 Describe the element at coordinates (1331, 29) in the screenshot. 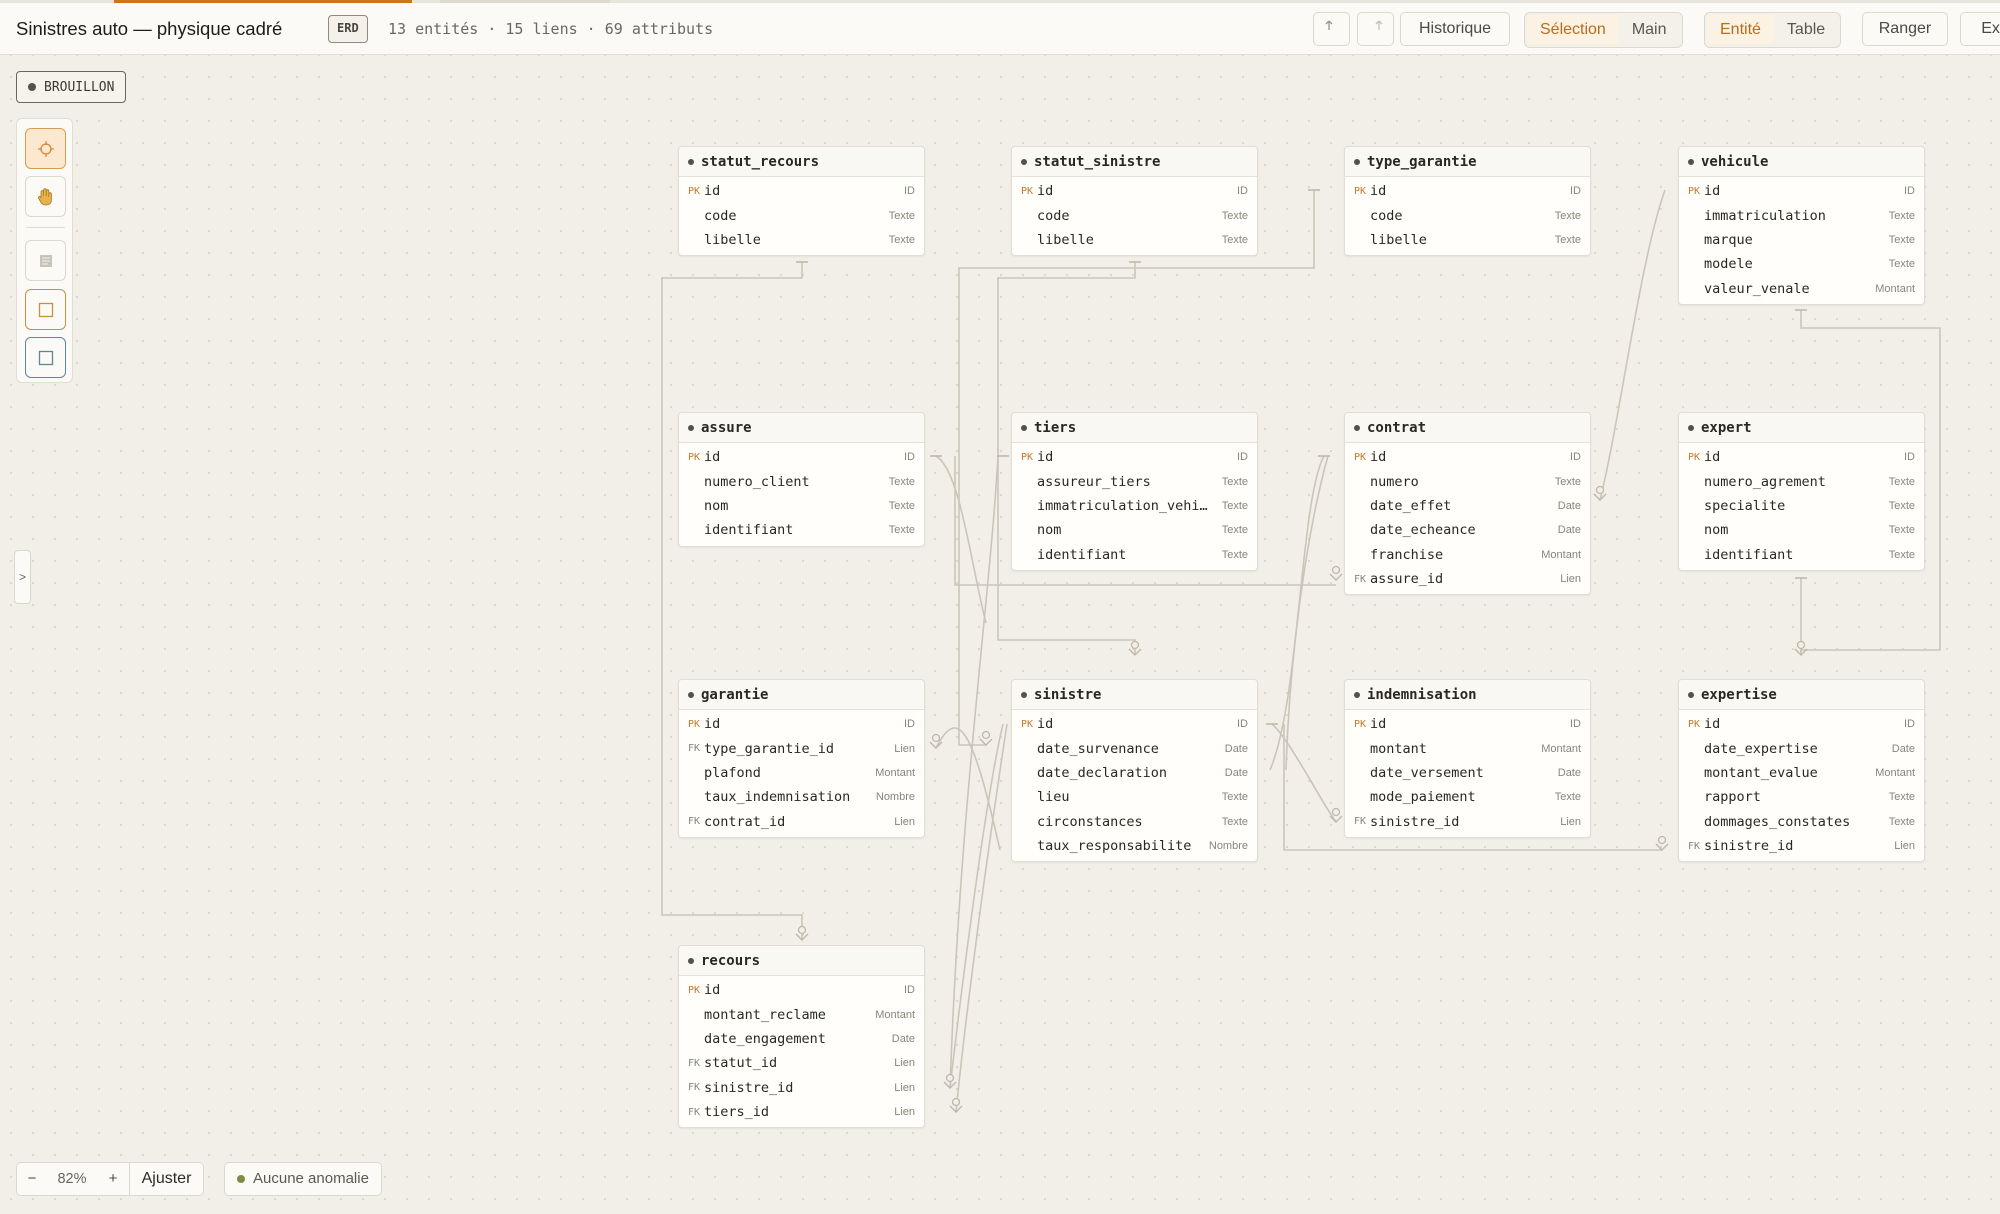

I see `undo-button` at that location.